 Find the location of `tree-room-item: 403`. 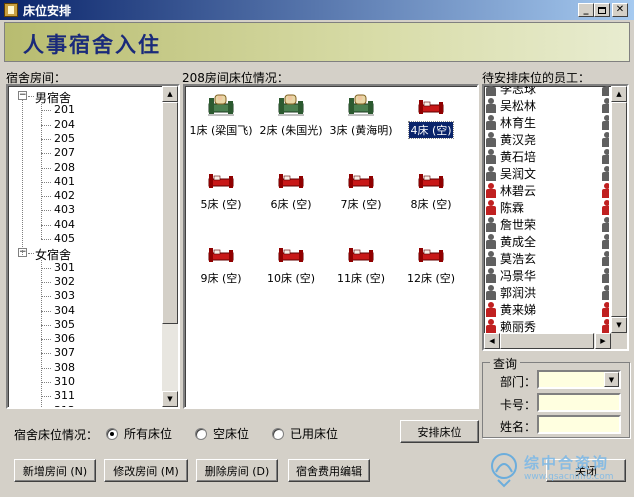

tree-room-item: 403 is located at coordinates (64, 209).